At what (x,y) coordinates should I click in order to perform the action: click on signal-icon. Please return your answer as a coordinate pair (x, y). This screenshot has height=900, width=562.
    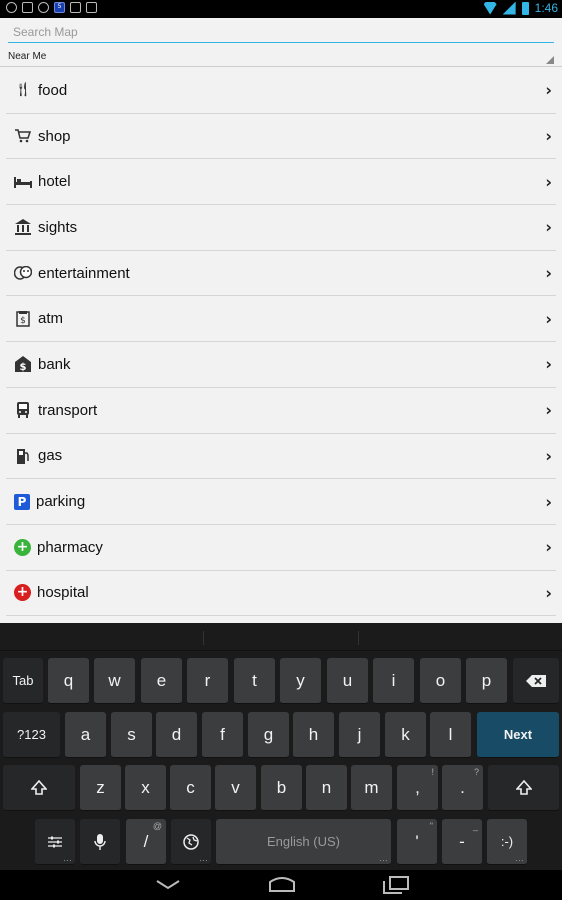
    Looking at the image, I should click on (509, 8).